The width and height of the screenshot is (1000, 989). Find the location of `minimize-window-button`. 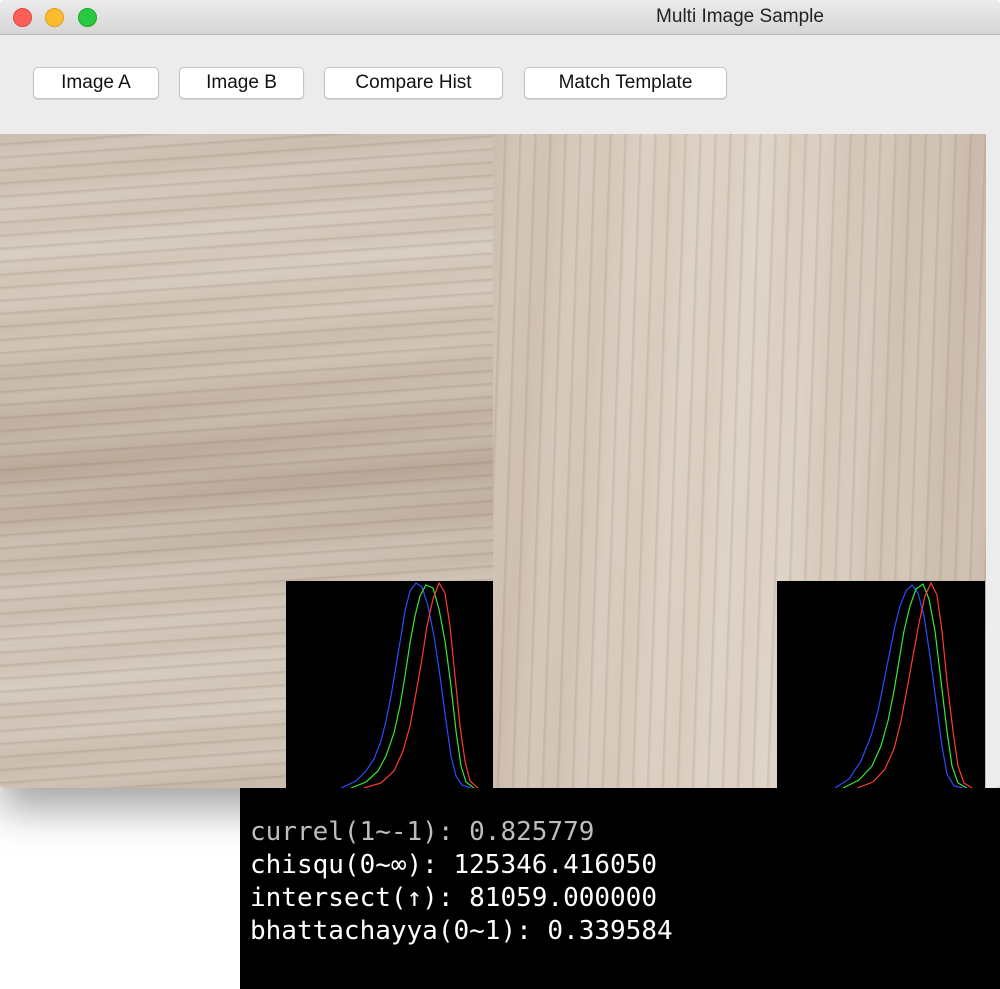

minimize-window-button is located at coordinates (54, 17).